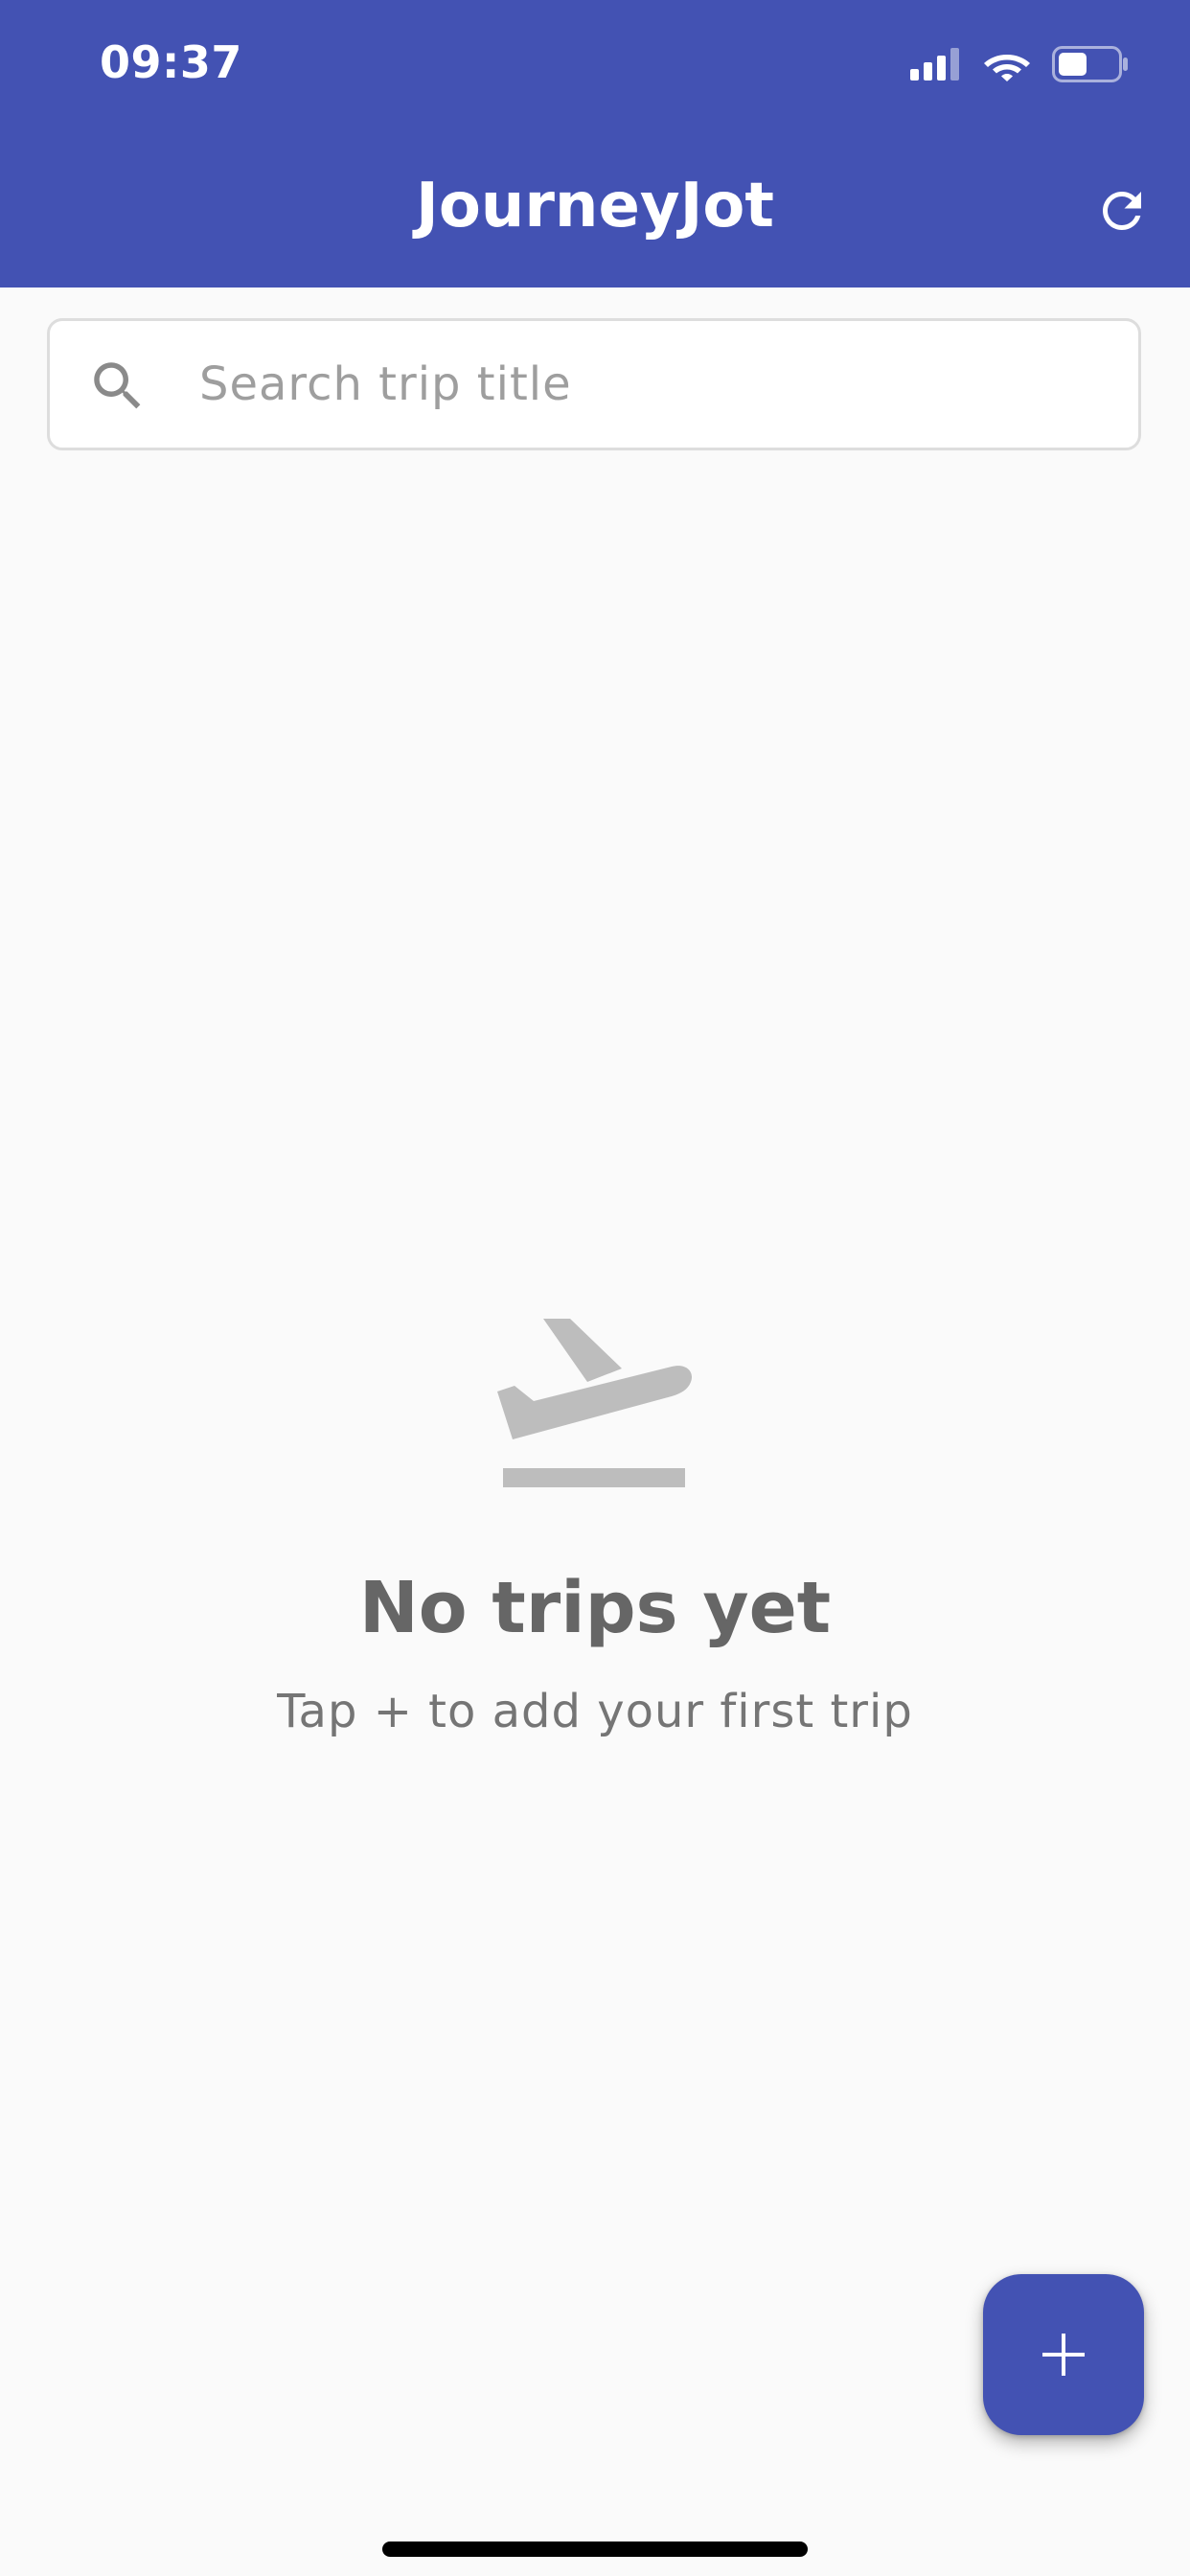 Image resolution: width=1190 pixels, height=2576 pixels. I want to click on wifi-icon, so click(1007, 68).